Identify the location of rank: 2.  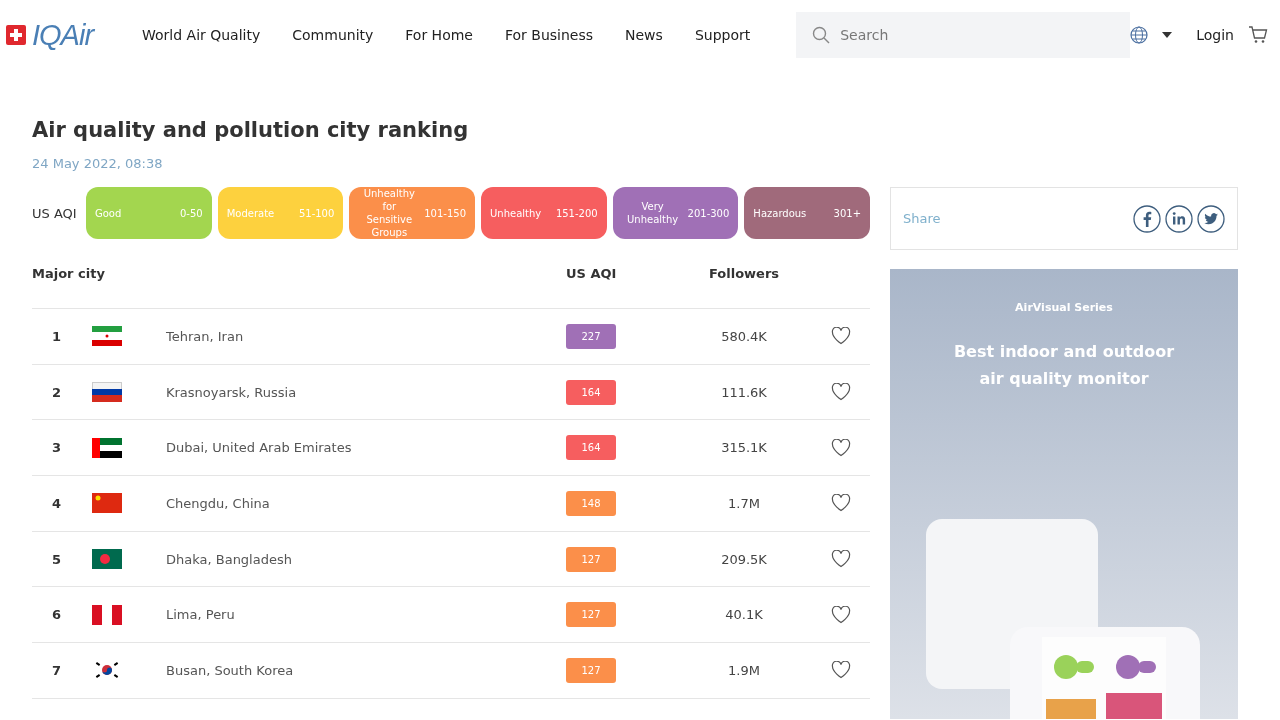
(57, 392).